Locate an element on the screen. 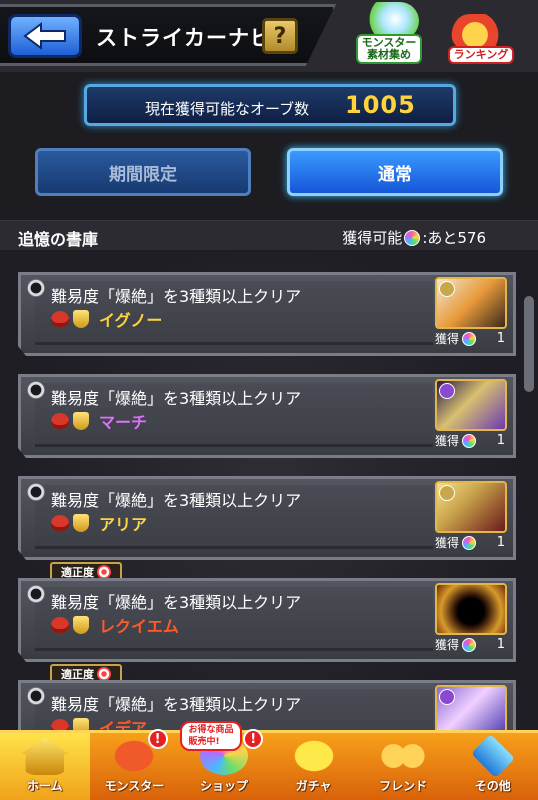 The height and width of the screenshot is (800, 538). stage-row: アリア is located at coordinates (99, 523).